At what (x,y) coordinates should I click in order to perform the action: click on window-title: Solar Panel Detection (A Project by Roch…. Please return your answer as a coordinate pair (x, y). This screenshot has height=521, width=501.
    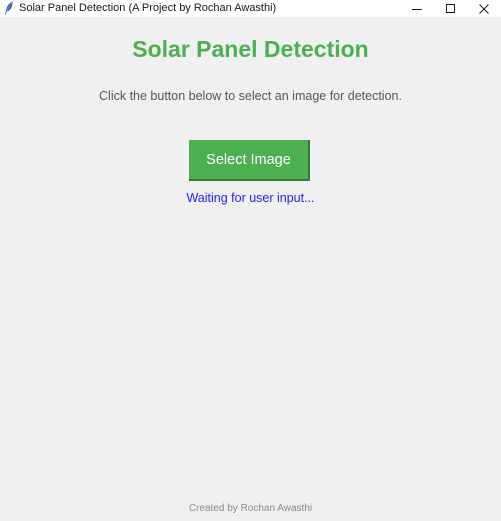
    Looking at the image, I should click on (148, 8).